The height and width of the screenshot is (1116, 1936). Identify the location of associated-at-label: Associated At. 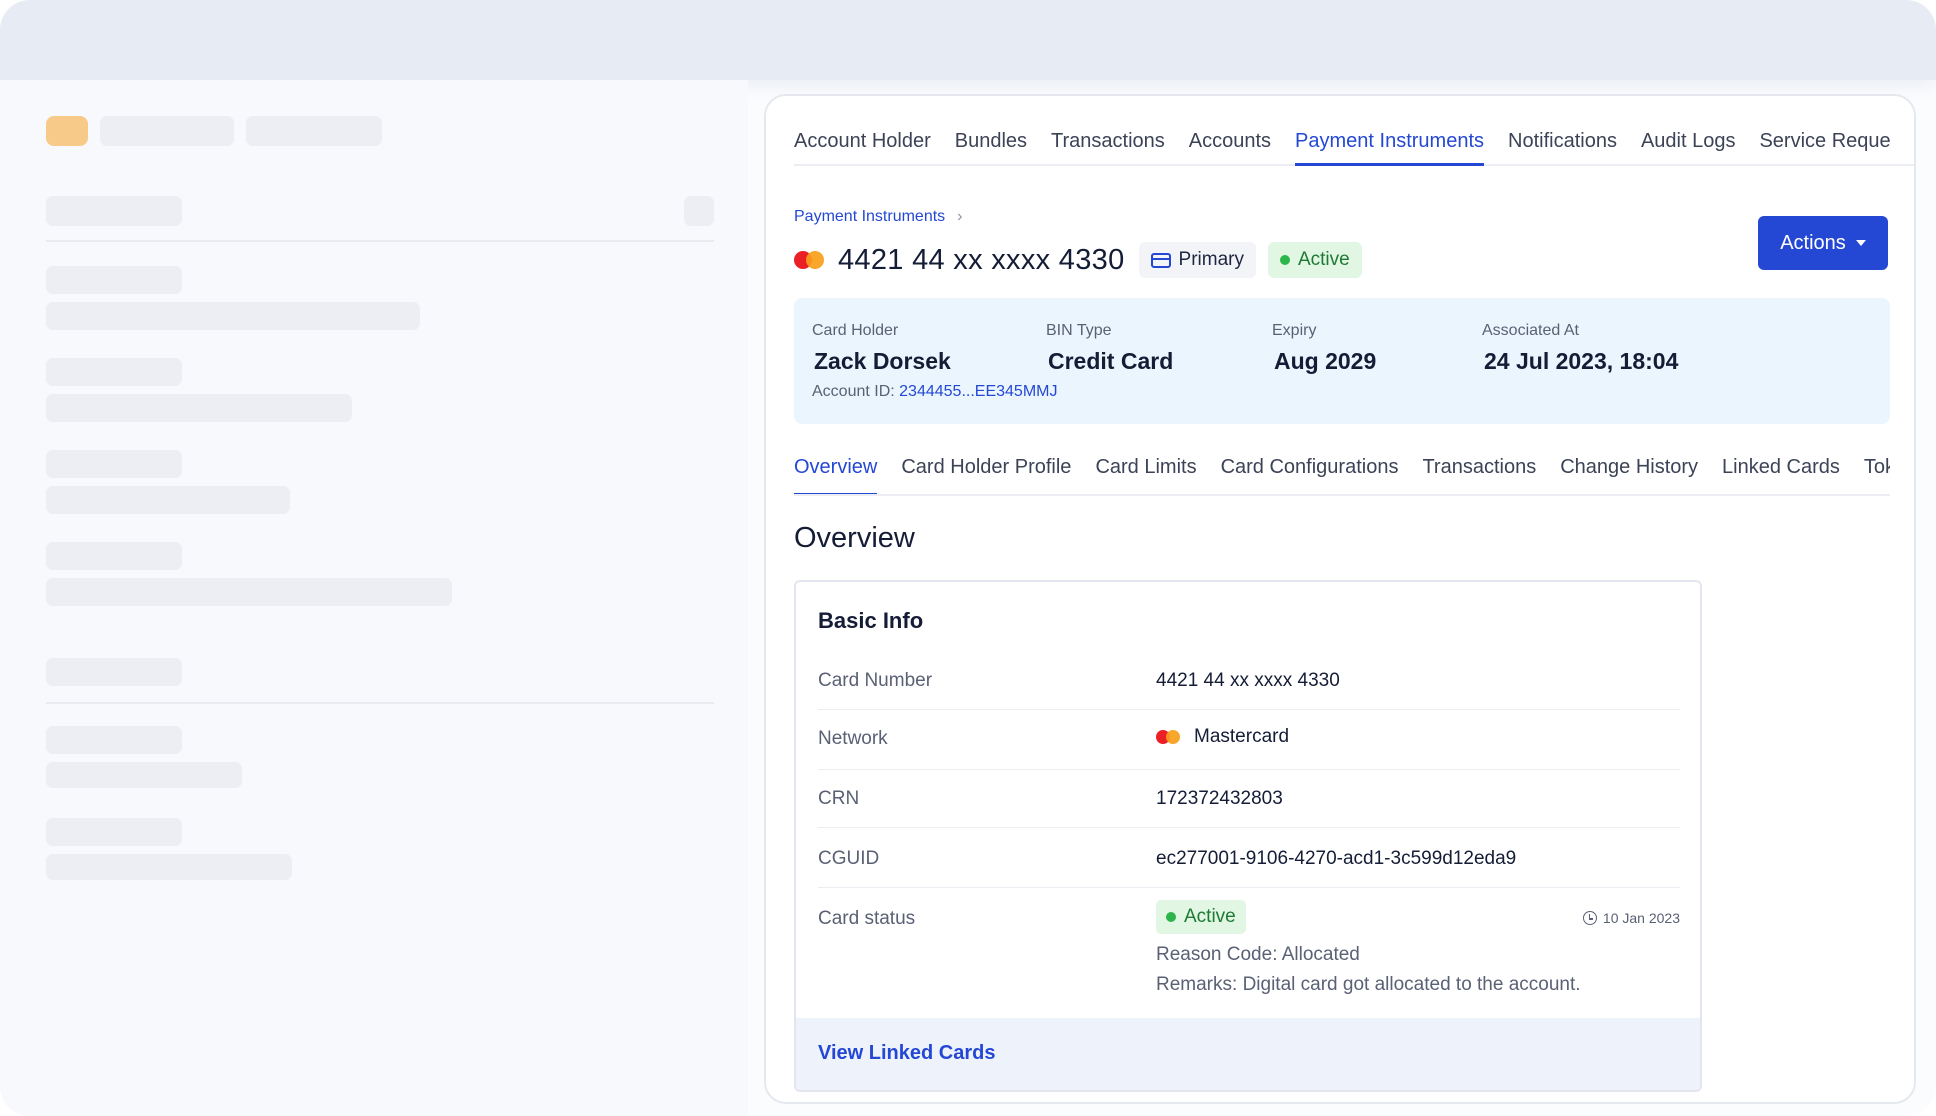
(1530, 330).